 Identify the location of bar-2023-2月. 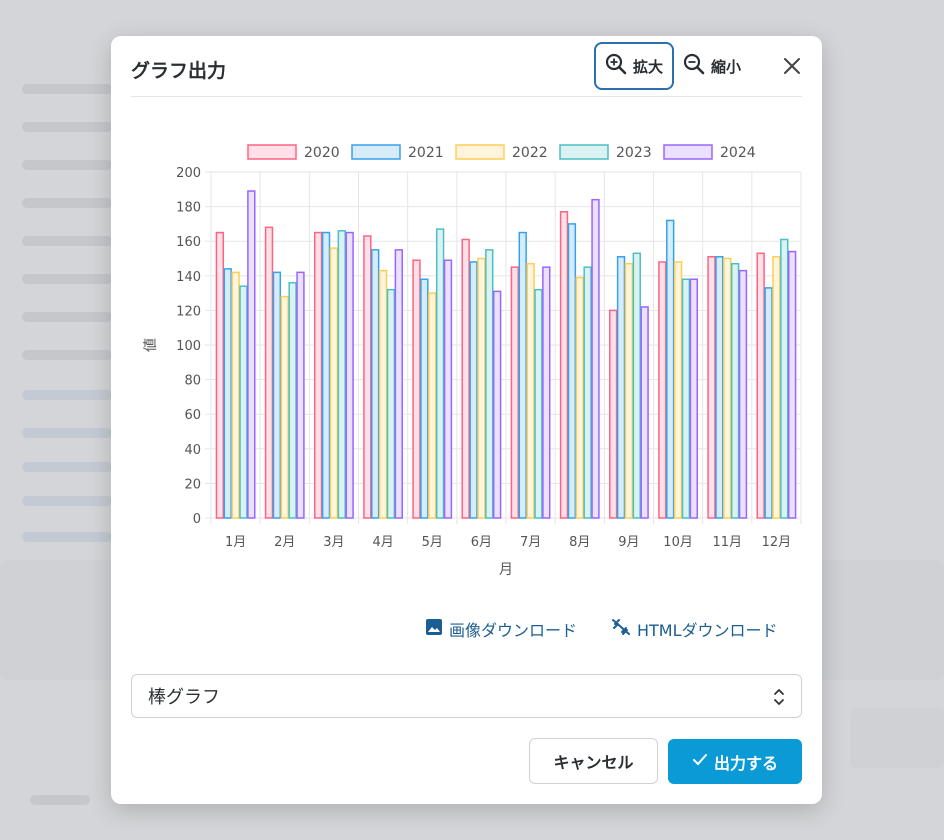
(292, 400).